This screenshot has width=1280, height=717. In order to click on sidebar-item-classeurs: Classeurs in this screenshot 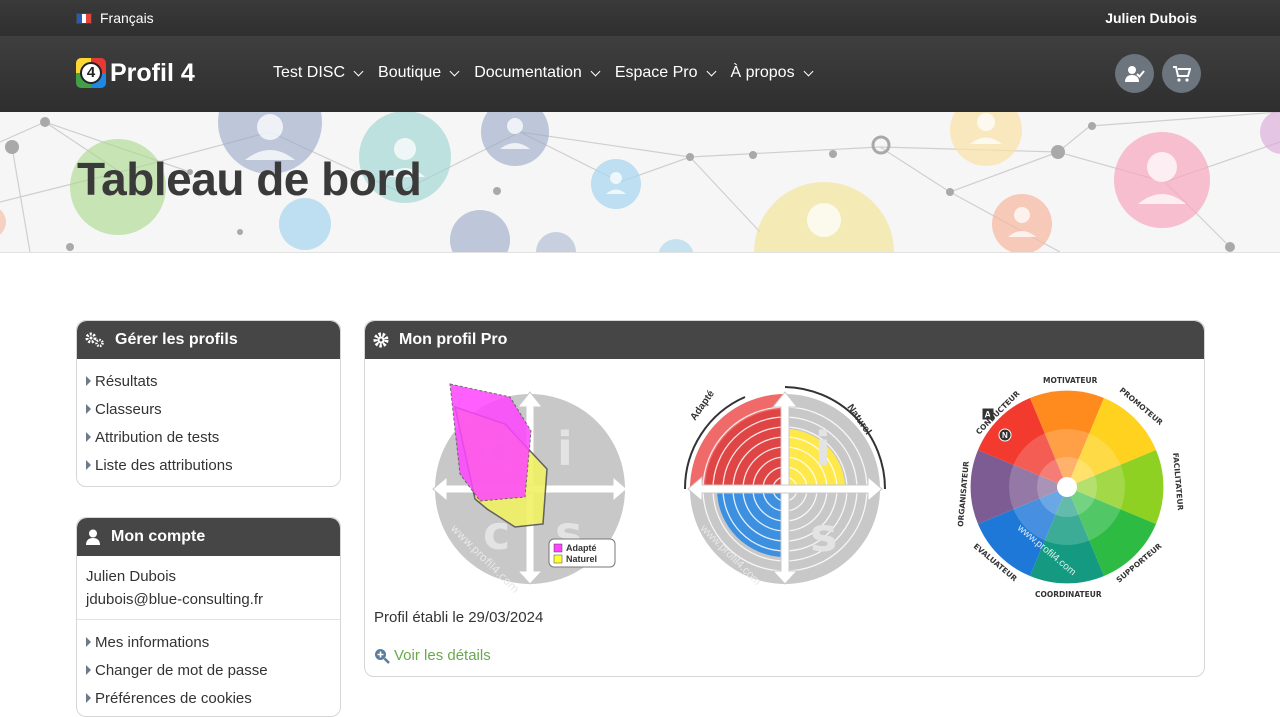, I will do `click(209, 409)`.